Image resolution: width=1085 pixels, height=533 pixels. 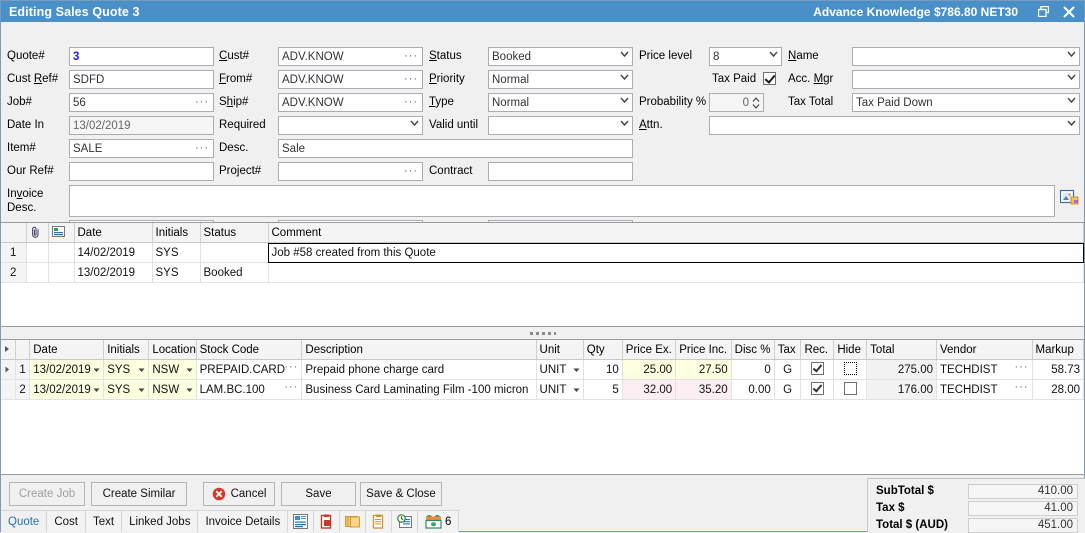 I want to click on date-in-field: 13/02/2019, so click(x=141, y=125).